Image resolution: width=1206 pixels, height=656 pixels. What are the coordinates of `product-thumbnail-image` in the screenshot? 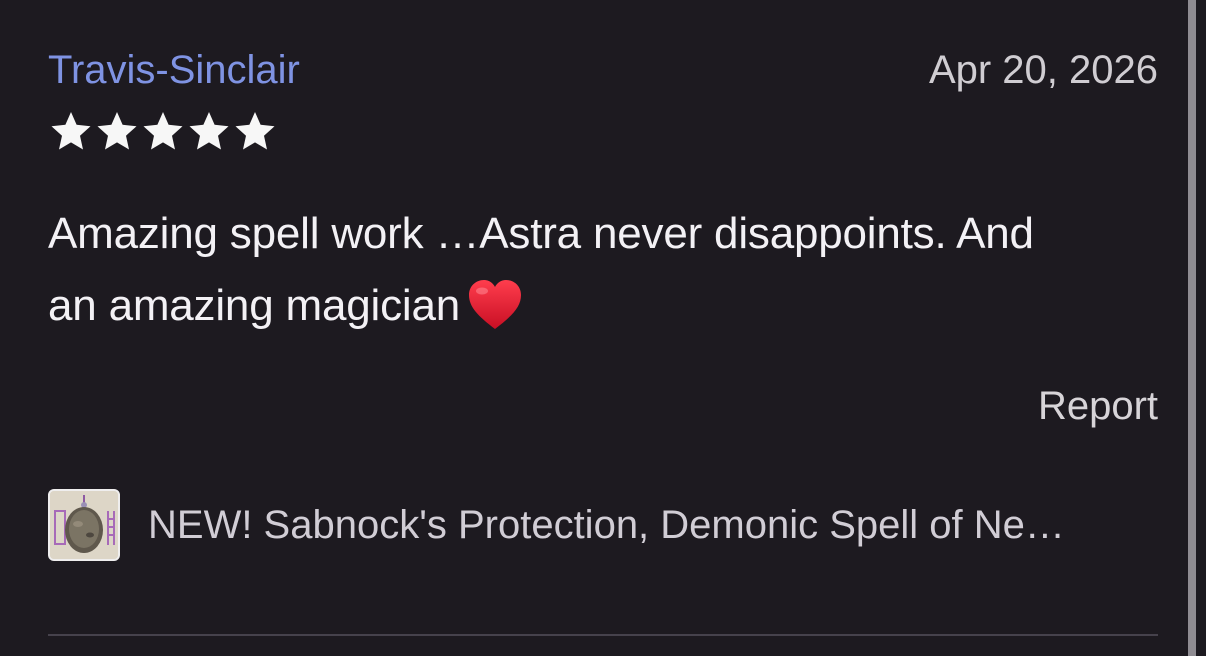 It's located at (84, 525).